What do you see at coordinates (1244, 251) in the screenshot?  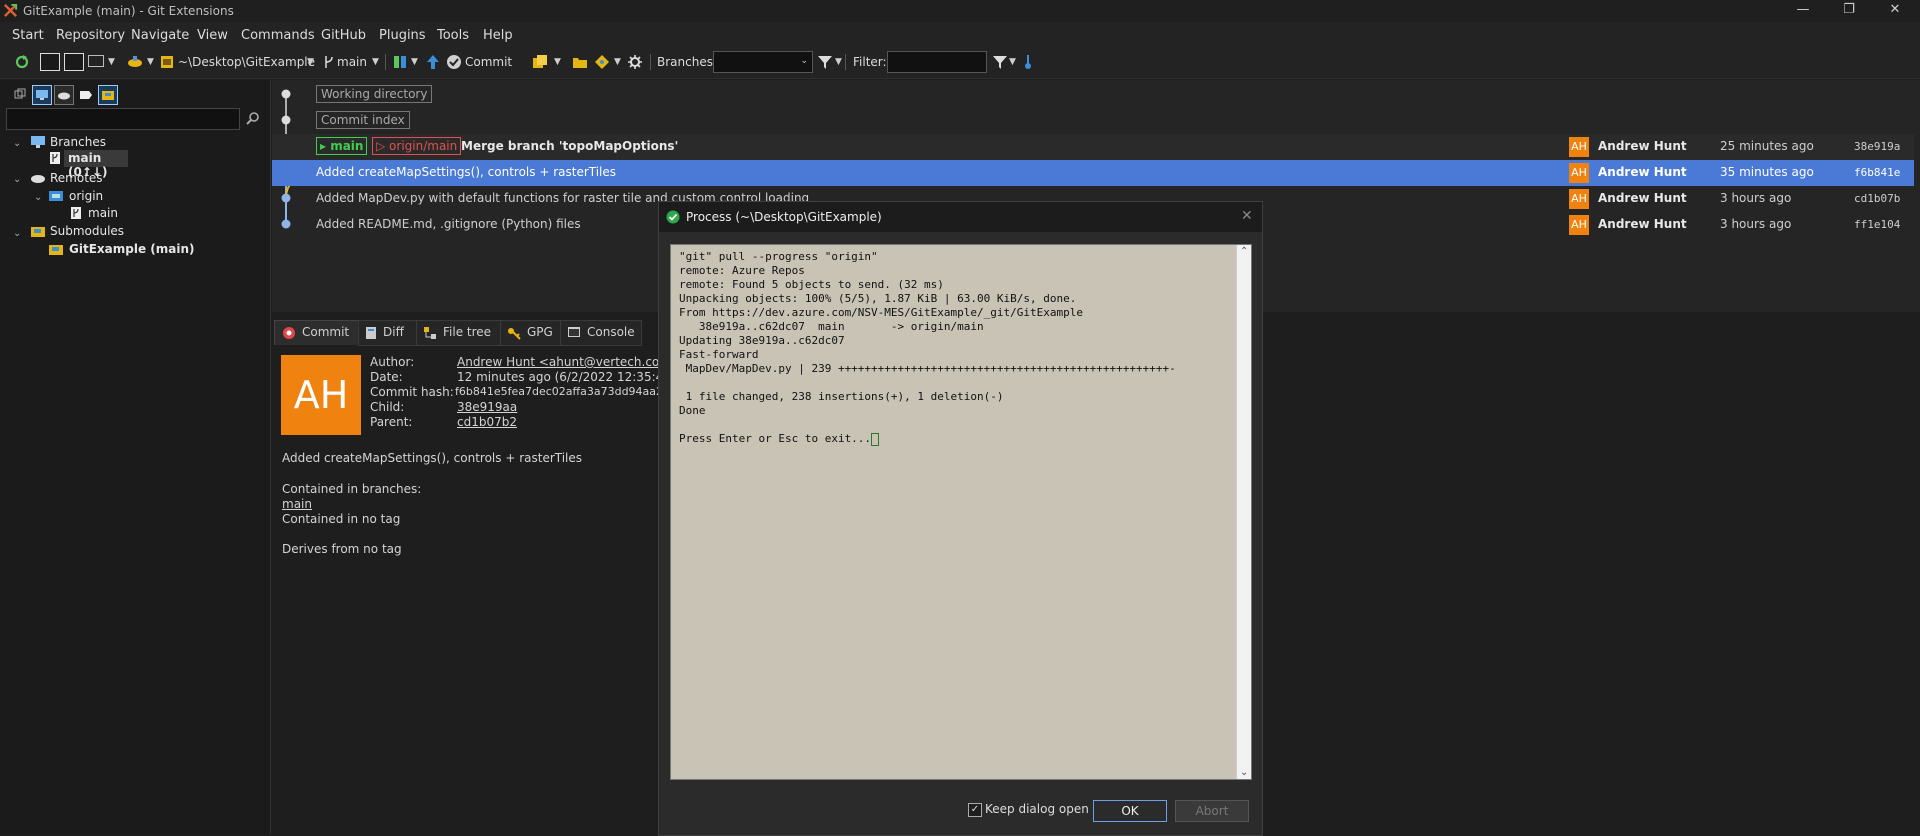 I see `scroll-up-icon: ⌃` at bounding box center [1244, 251].